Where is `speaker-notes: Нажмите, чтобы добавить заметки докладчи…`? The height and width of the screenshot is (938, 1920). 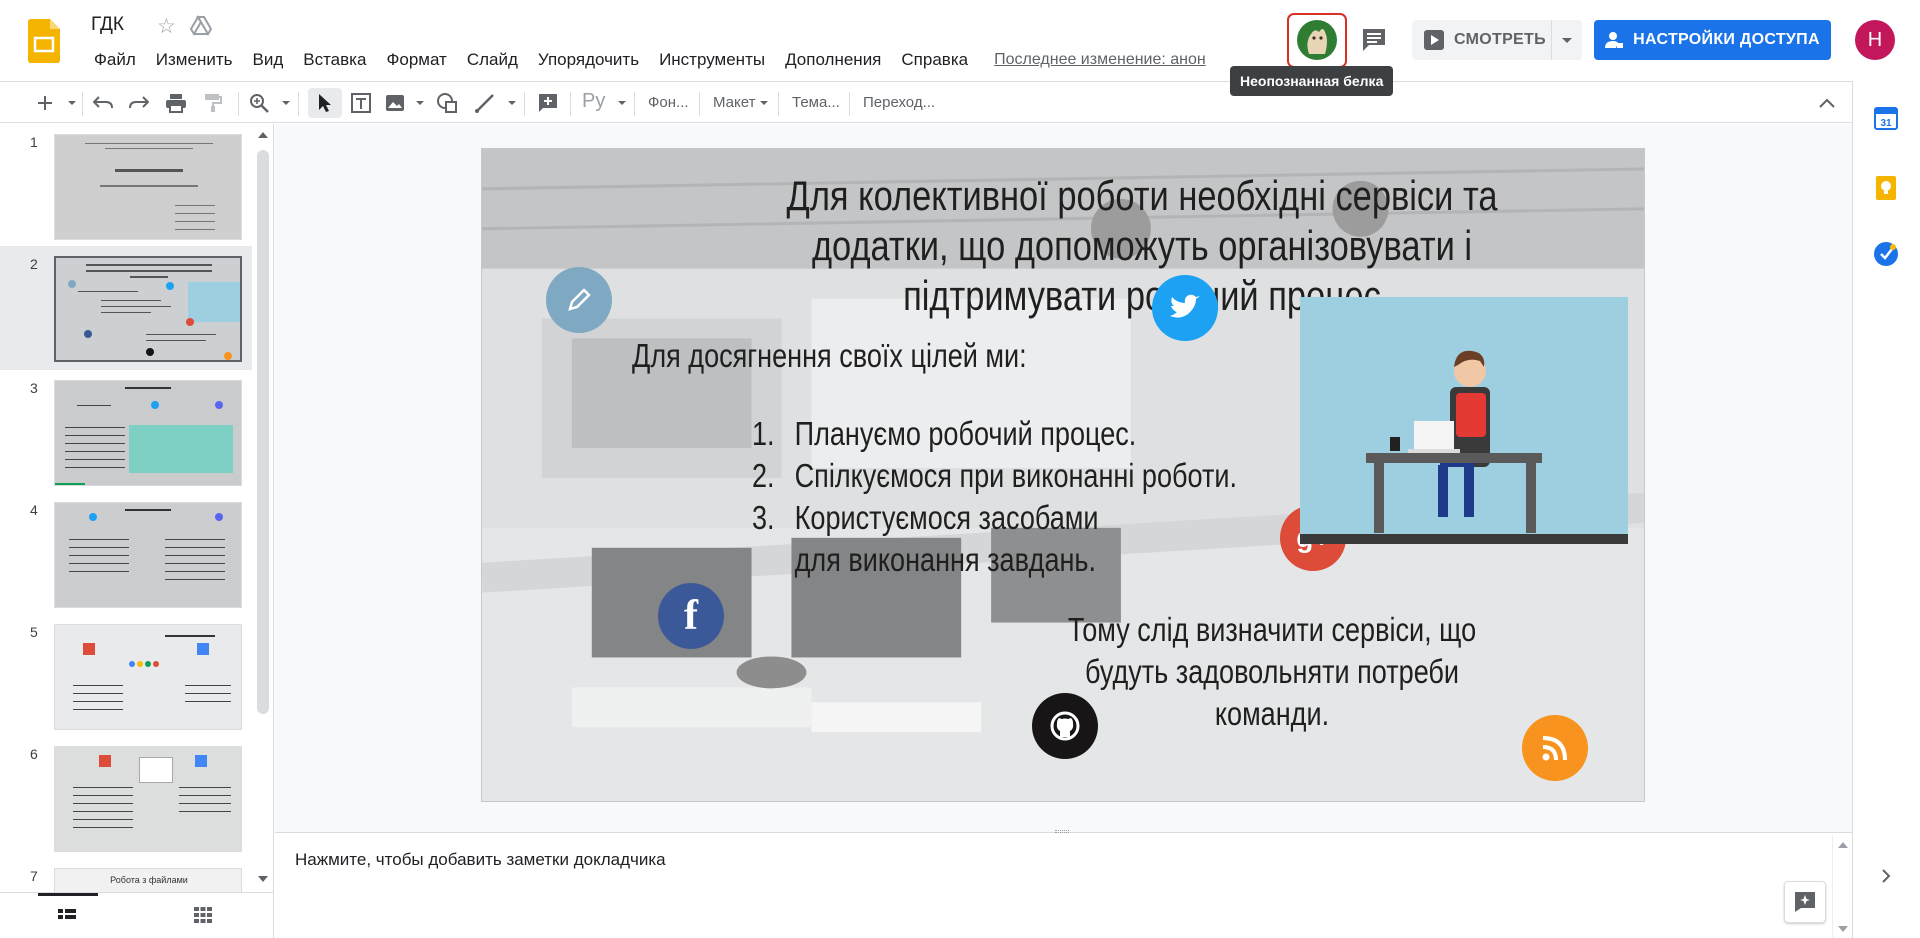 speaker-notes: Нажмите, чтобы добавить заметки докладчи… is located at coordinates (1063, 887).